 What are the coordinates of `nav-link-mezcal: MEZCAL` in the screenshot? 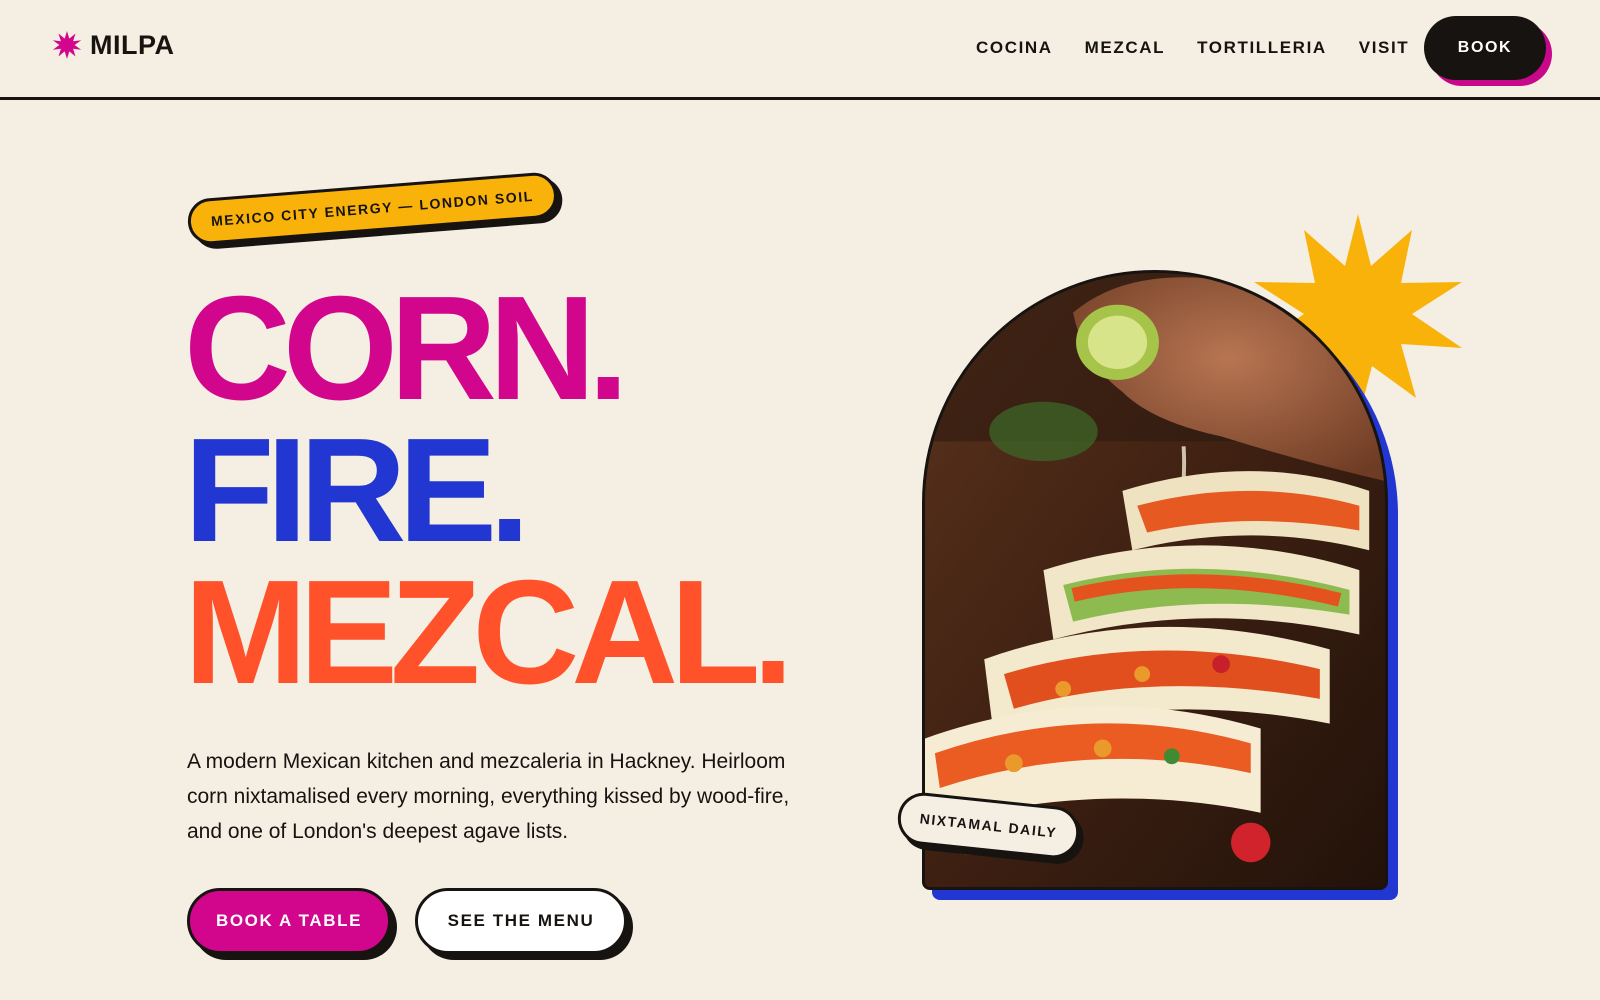 It's located at (1125, 48).